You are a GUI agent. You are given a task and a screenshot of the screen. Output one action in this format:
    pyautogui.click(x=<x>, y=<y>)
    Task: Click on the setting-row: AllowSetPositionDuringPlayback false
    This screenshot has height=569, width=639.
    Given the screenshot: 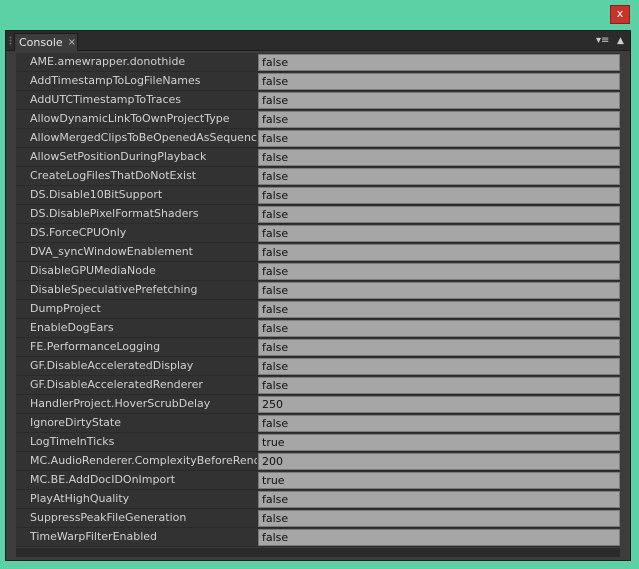 What is the action you would take?
    pyautogui.click(x=318, y=157)
    